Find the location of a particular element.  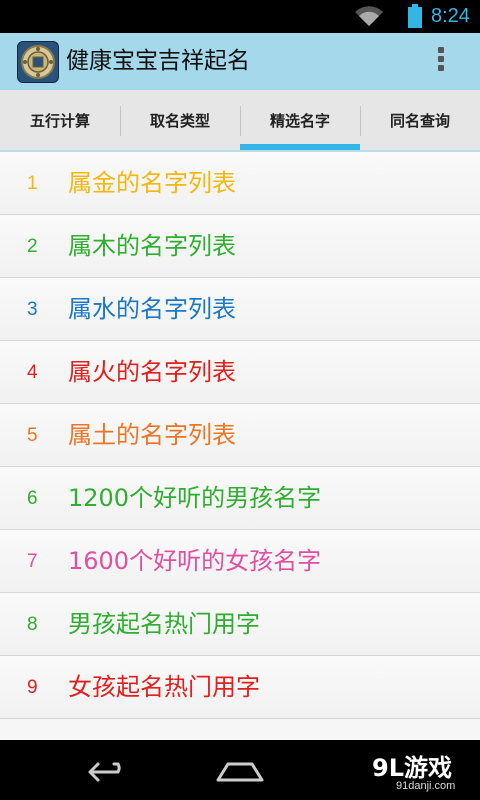

list-item-number: 7 is located at coordinates (32, 561).